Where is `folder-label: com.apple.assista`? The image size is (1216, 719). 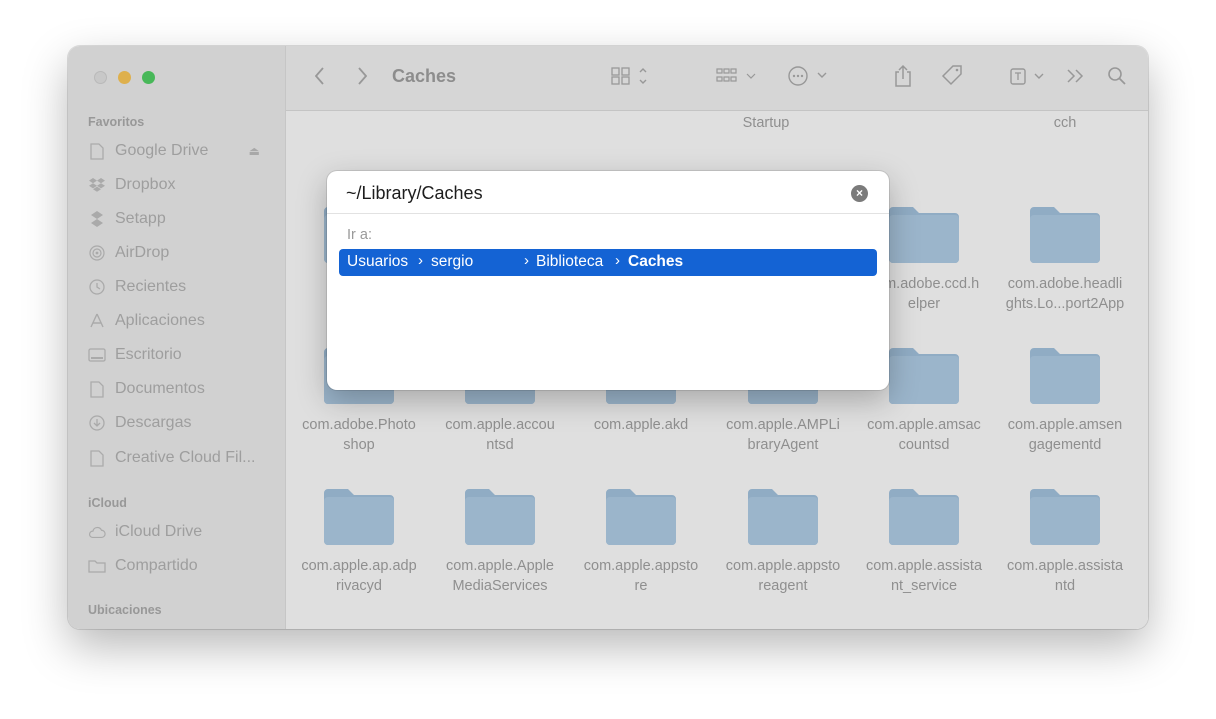 folder-label: com.apple.assista is located at coordinates (1065, 566).